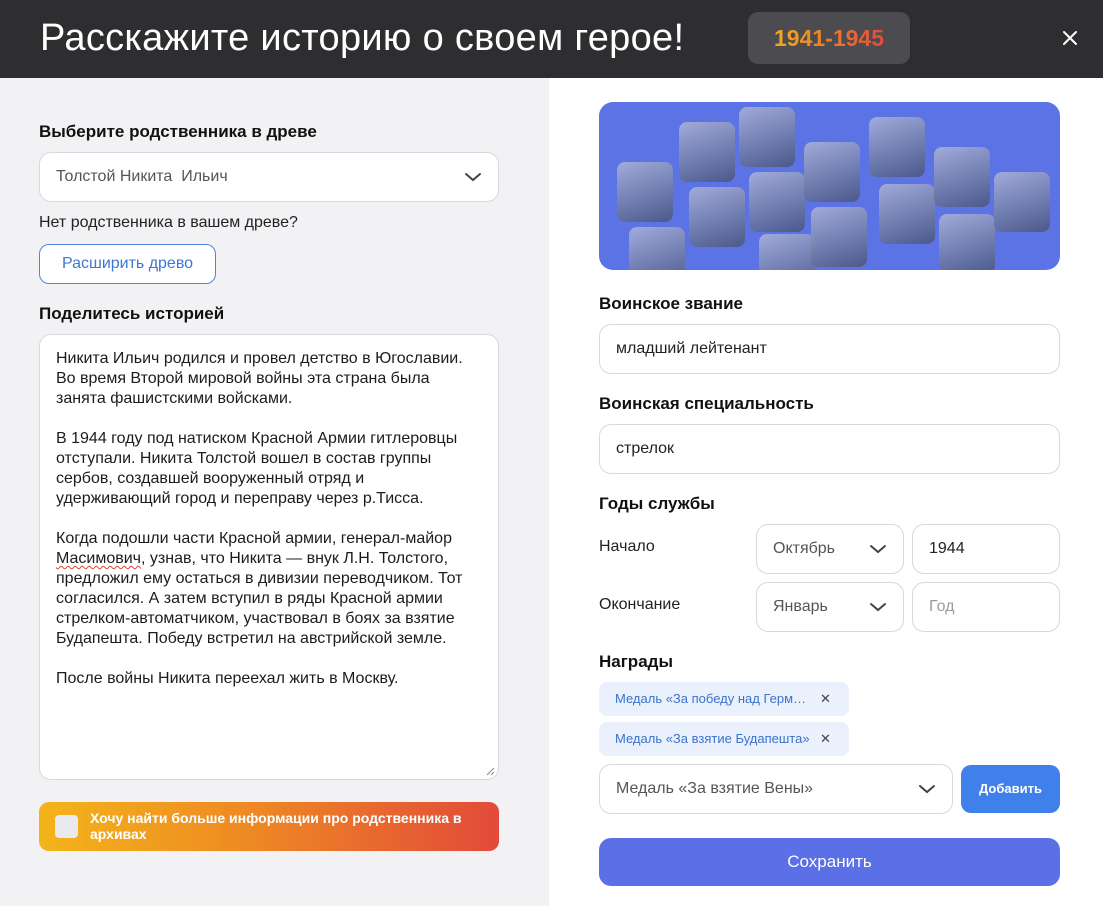  I want to click on years-badge: 1941-1945, so click(829, 38).